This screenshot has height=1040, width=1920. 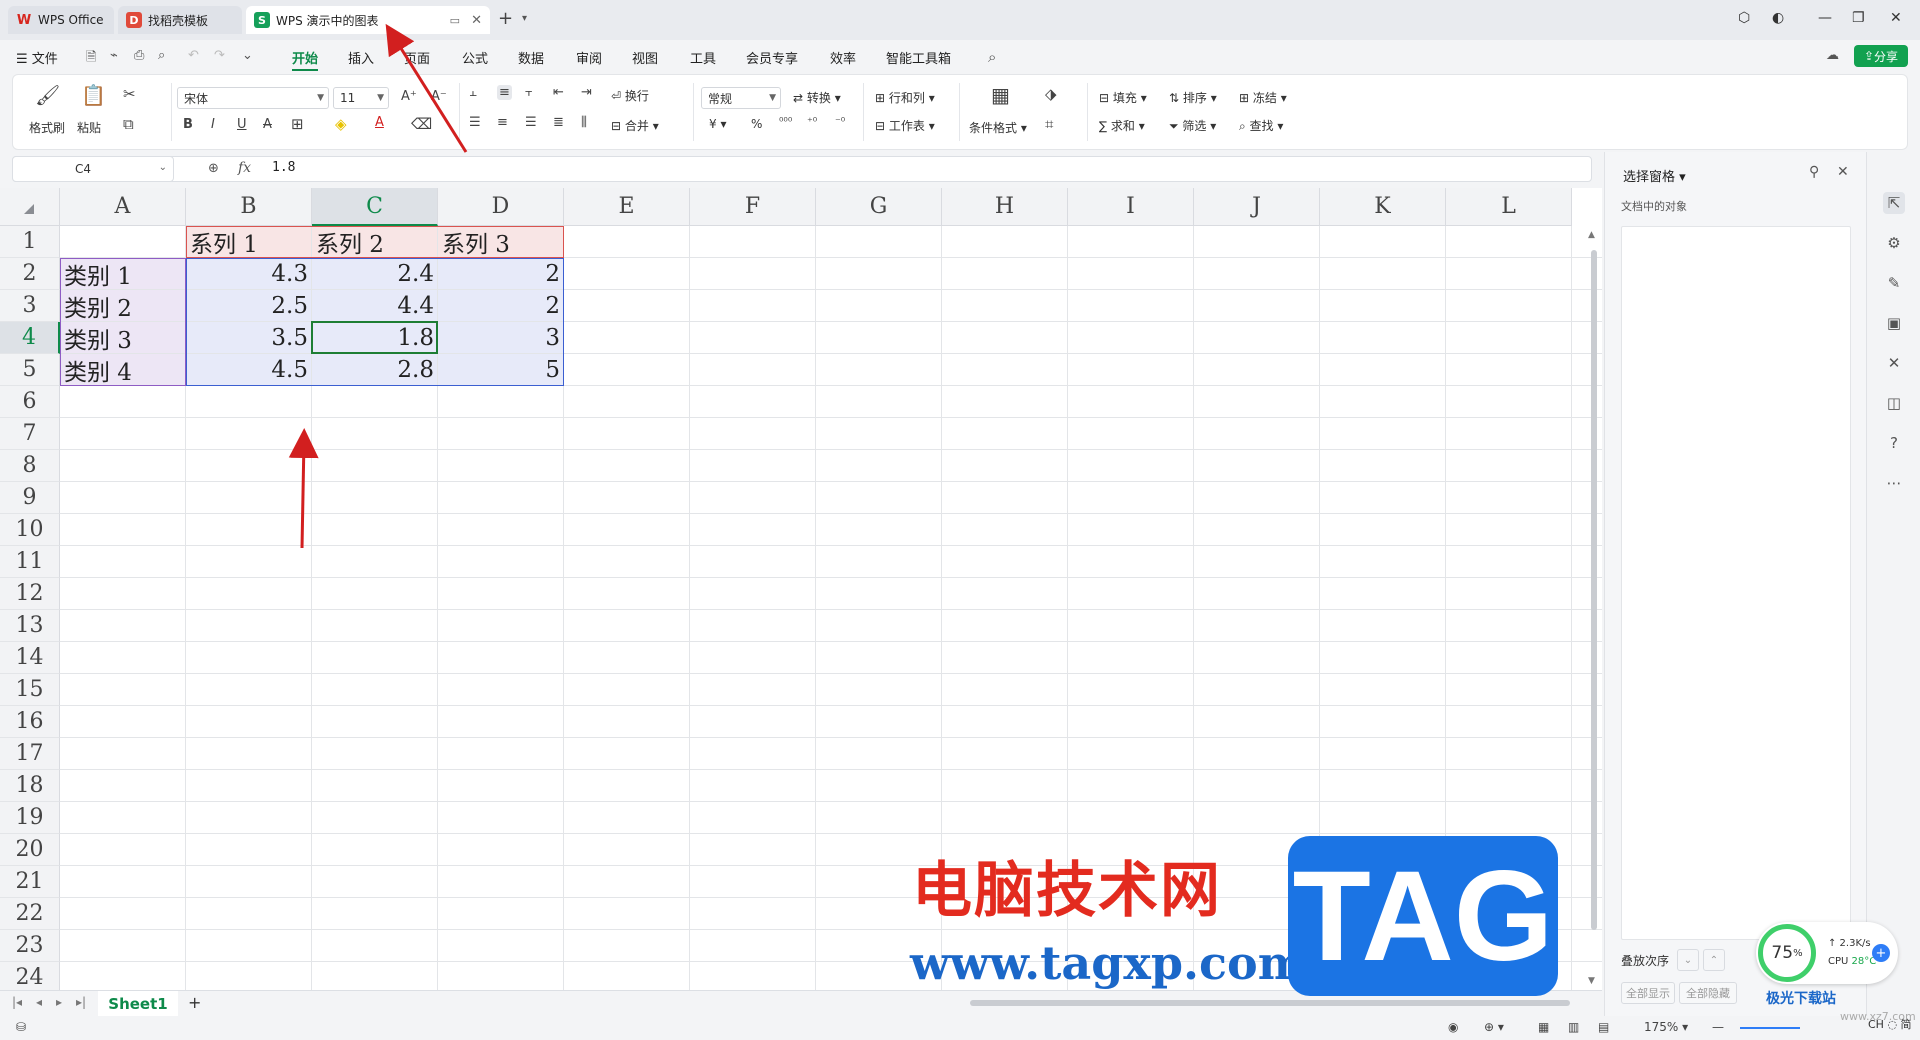 What do you see at coordinates (1383, 207) in the screenshot?
I see `column-header: K` at bounding box center [1383, 207].